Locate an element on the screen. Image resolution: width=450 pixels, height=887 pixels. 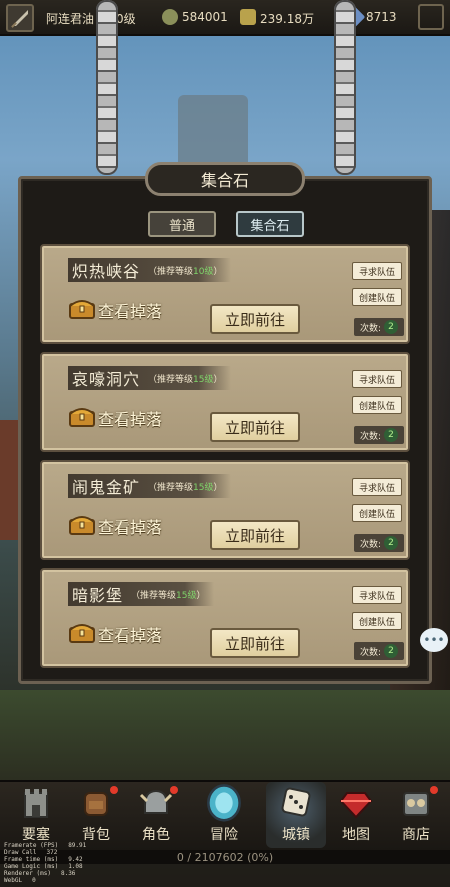
dungeon-card: 哀嚎洞穴 （推荐等级15级） 查看掉落 立即前往 寻求队伍 创建队伍 次数: 2 is located at coordinates (225, 402).